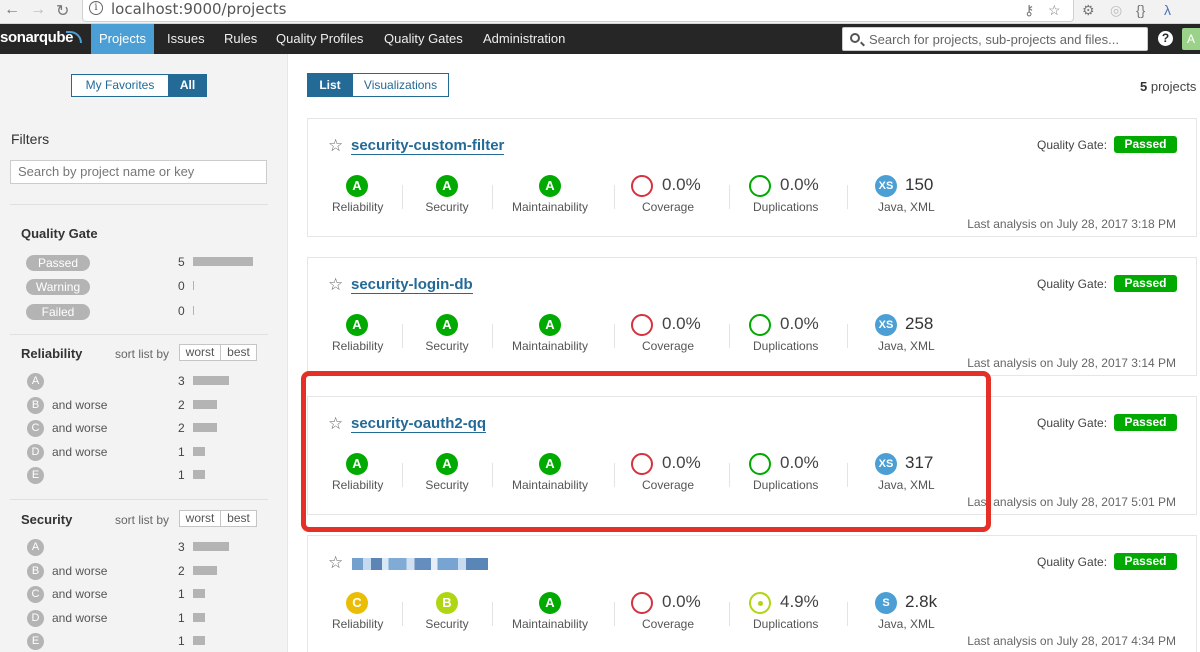  What do you see at coordinates (38, 10) in the screenshot?
I see `forward-arrow-icon: →` at bounding box center [38, 10].